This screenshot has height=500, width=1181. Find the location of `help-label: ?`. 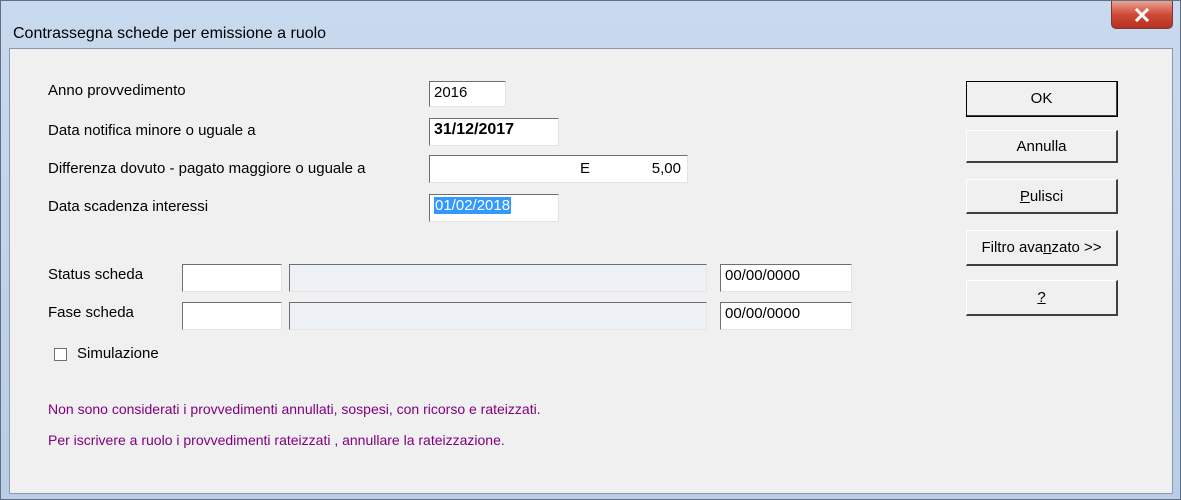

help-label: ? is located at coordinates (1041, 297).